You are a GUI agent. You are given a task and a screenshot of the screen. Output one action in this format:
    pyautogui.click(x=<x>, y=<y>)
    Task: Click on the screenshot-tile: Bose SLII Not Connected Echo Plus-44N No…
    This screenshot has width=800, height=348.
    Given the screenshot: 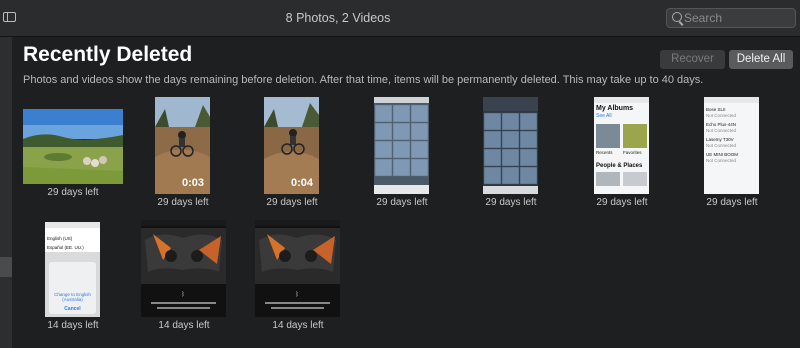 What is the action you would take?
    pyautogui.click(x=731, y=162)
    